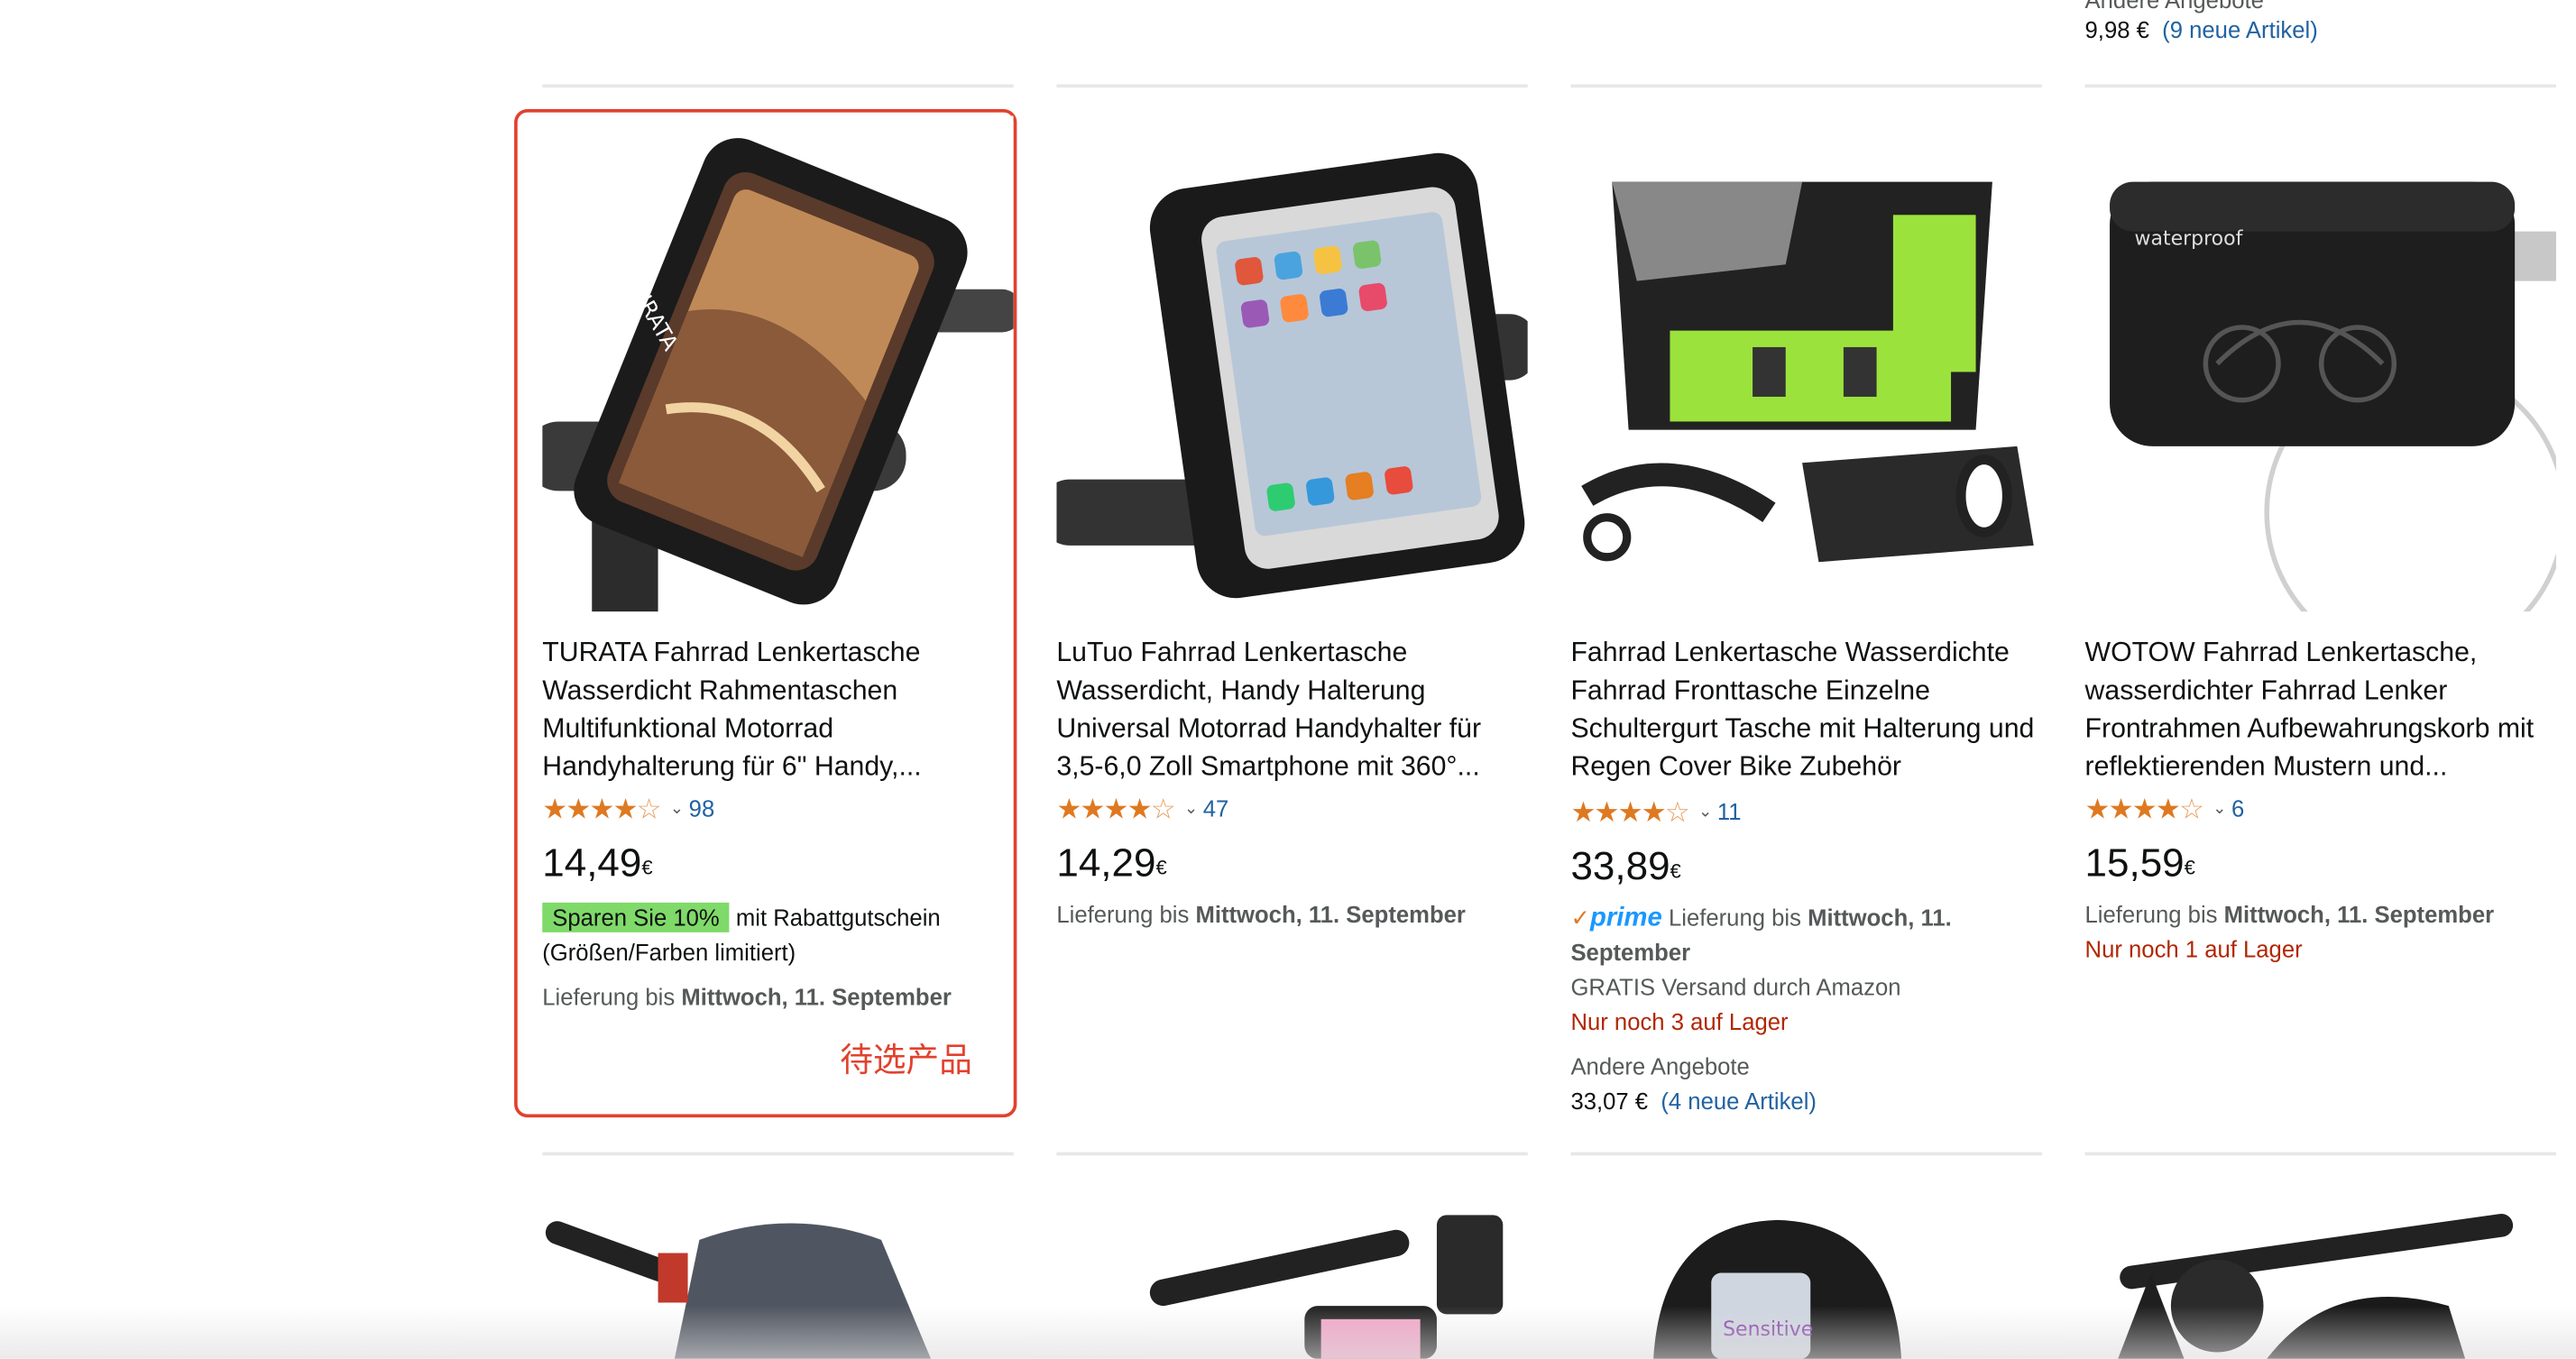 This screenshot has height=1359, width=2576. Describe the element at coordinates (777, 864) in the screenshot. I see `product-price: 14,49€` at that location.